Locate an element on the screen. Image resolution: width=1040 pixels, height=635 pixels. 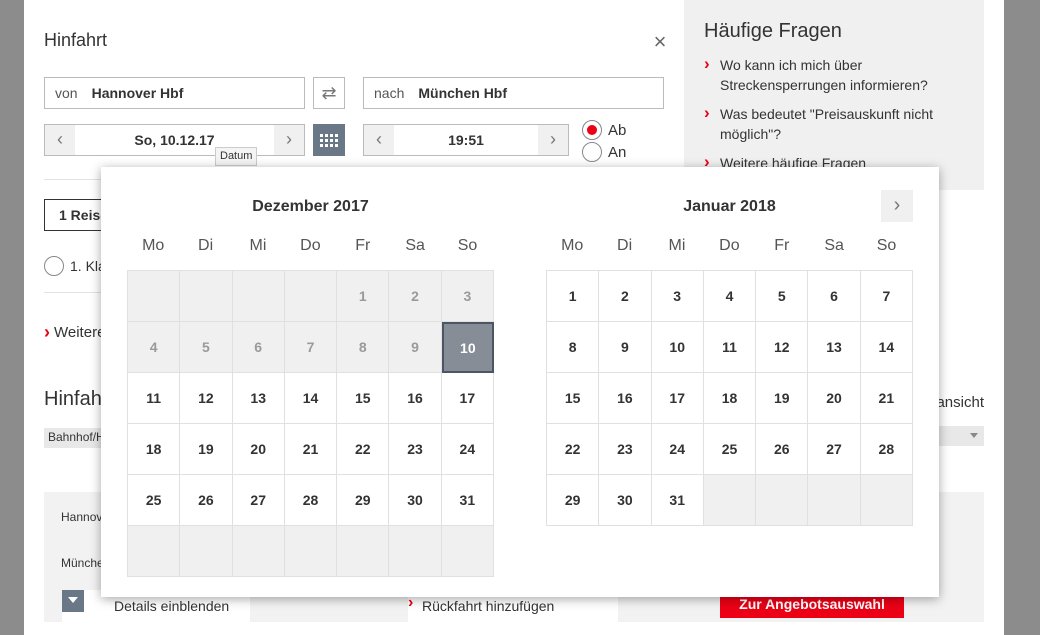
weekday-label: Sa is located at coordinates (834, 245).